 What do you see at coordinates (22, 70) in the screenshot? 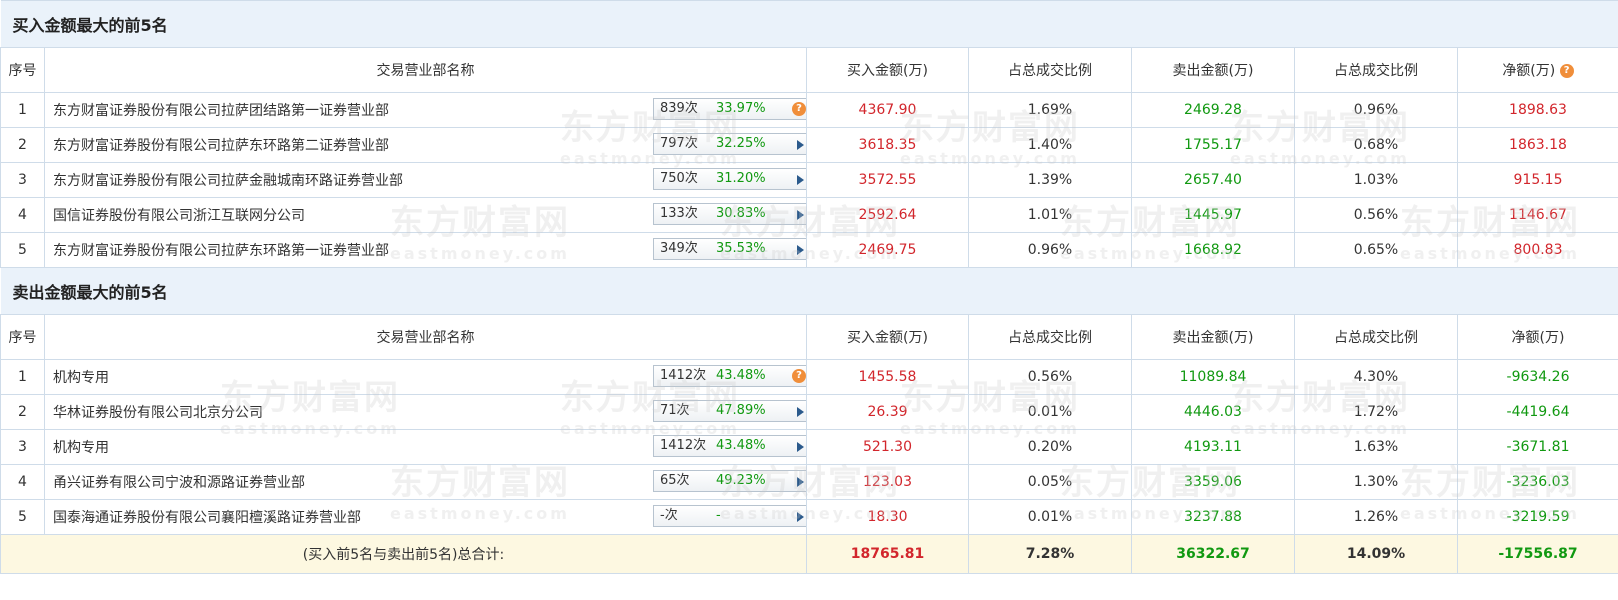
I see `col-index-header: 序号` at bounding box center [22, 70].